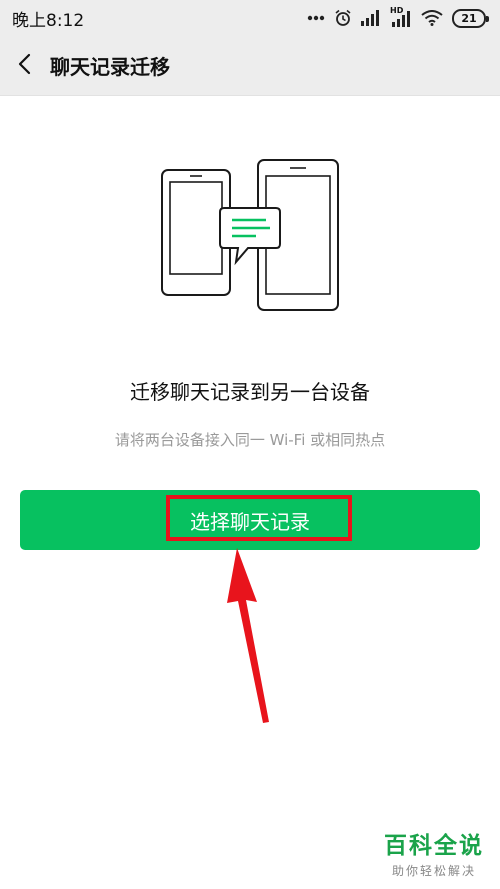 The image size is (500, 889). I want to click on hd-signal-icon: HD, so click(401, 16).